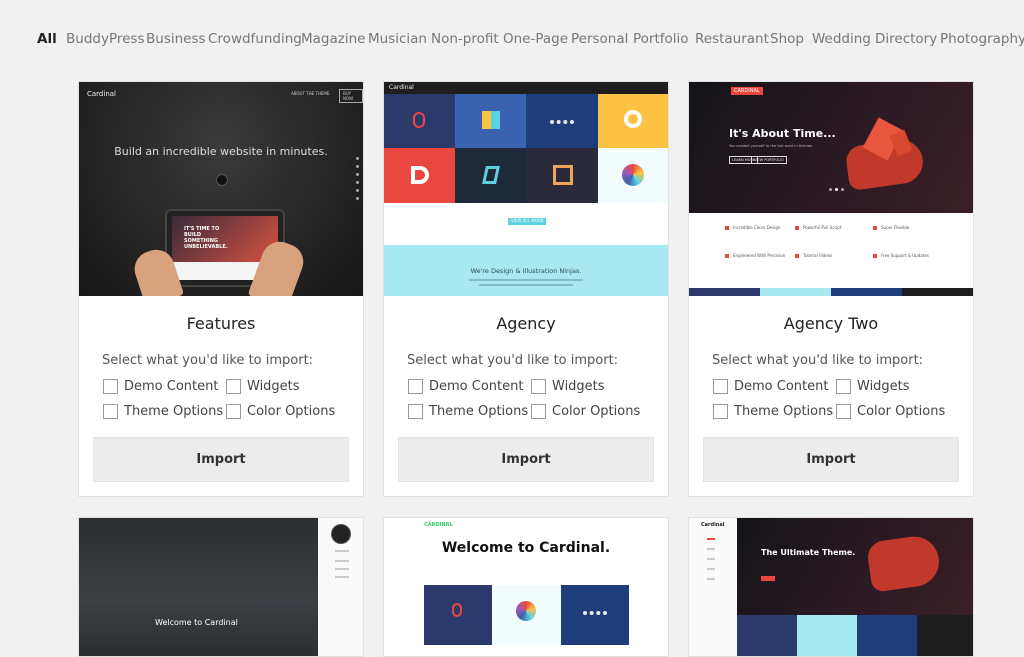 This screenshot has width=1024, height=657. Describe the element at coordinates (310, 93) in the screenshot. I see `thumb-nav: ABOUT THE THEME` at that location.